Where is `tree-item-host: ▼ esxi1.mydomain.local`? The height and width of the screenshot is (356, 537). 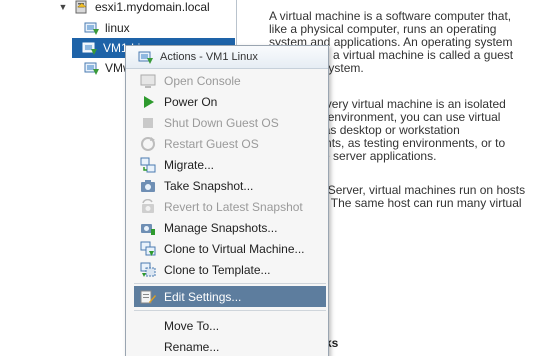 tree-item-host: ▼ esxi1.mydomain.local is located at coordinates (134, 8).